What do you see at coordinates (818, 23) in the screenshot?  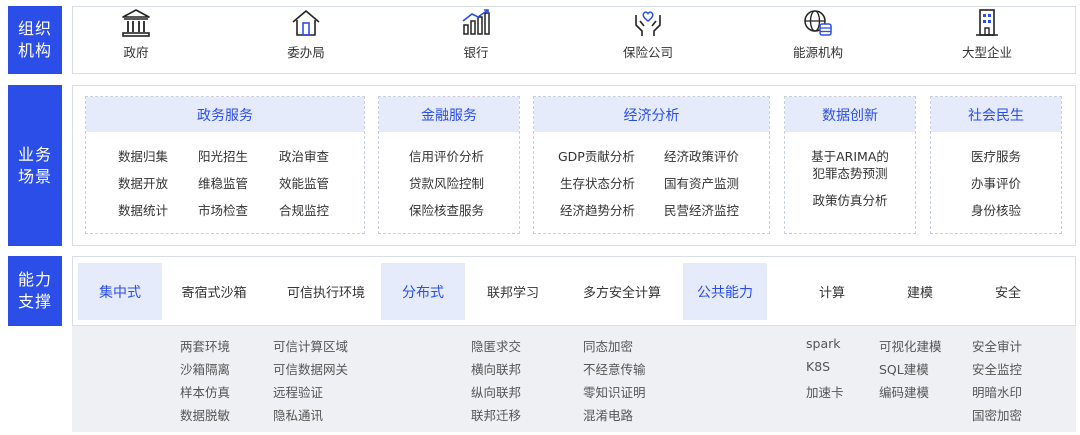 I see `globe-database-icon` at bounding box center [818, 23].